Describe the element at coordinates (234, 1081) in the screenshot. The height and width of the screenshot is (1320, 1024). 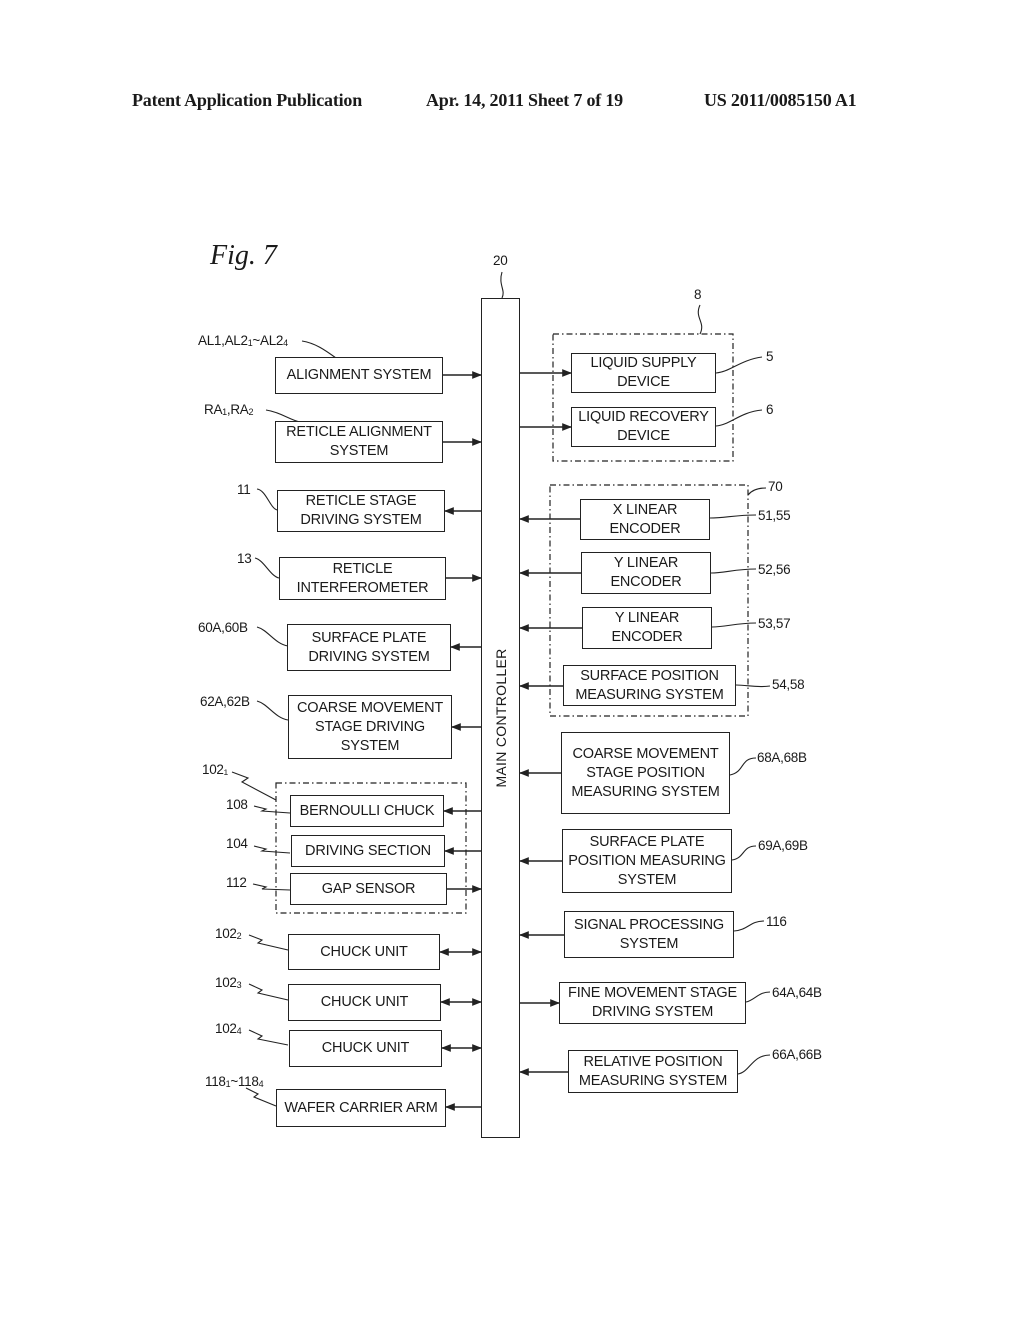
I see `wafer-carrier-arm-ref: 1181~1184` at that location.